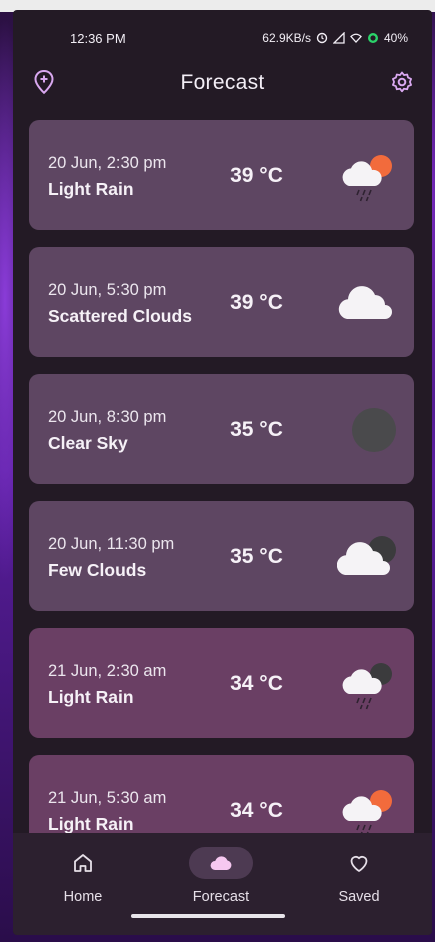 This screenshot has height=942, width=435. What do you see at coordinates (107, 417) in the screenshot?
I see `forecast-date: 20 Jun, 8:30 pm` at bounding box center [107, 417].